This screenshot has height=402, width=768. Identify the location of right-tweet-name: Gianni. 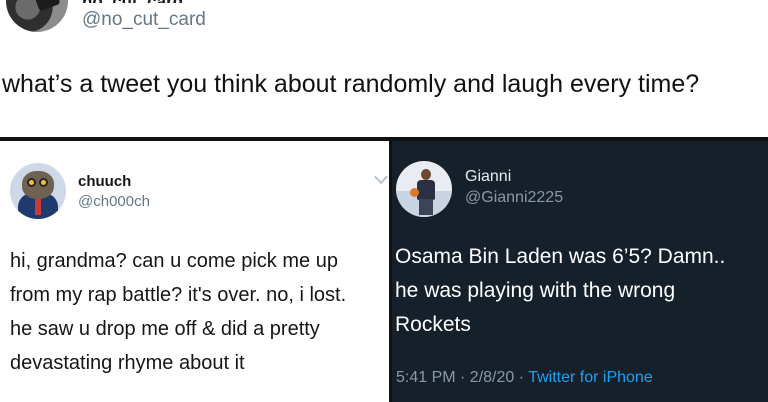
(488, 177).